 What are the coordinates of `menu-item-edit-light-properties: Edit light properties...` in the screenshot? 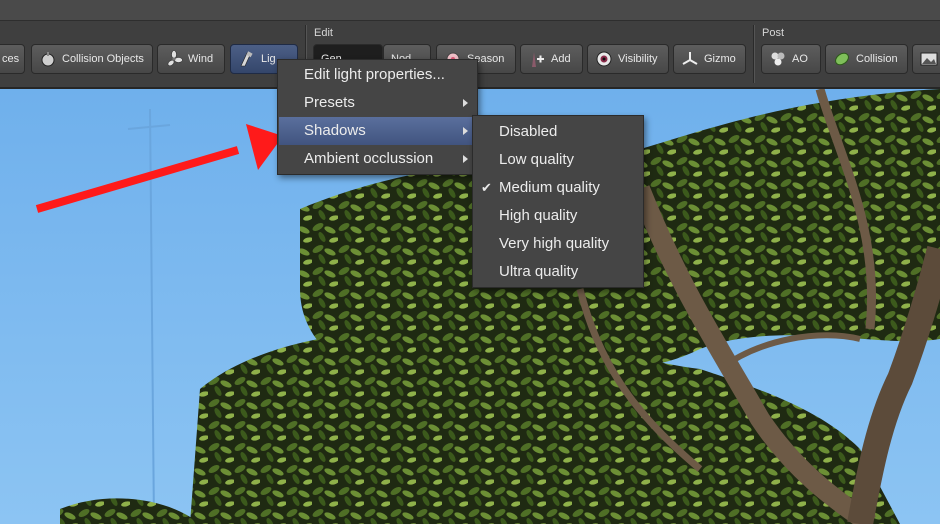 It's located at (377, 75).